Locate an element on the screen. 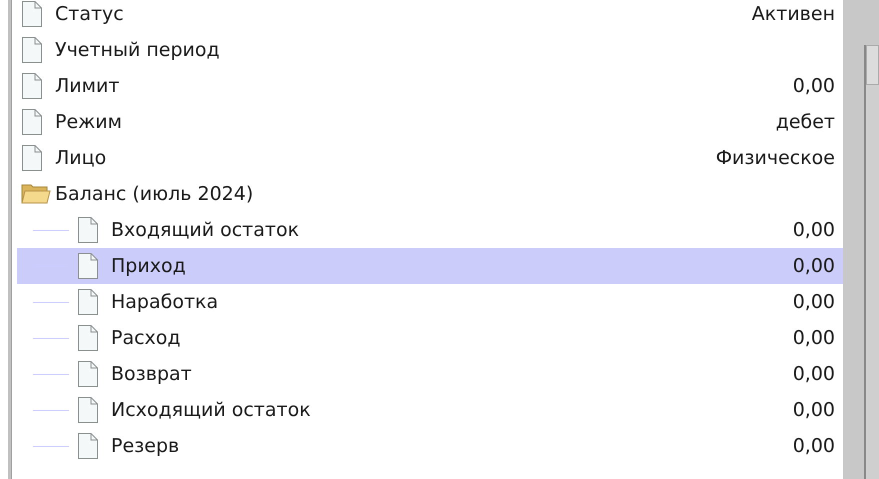  item-label: Статус is located at coordinates (89, 14).